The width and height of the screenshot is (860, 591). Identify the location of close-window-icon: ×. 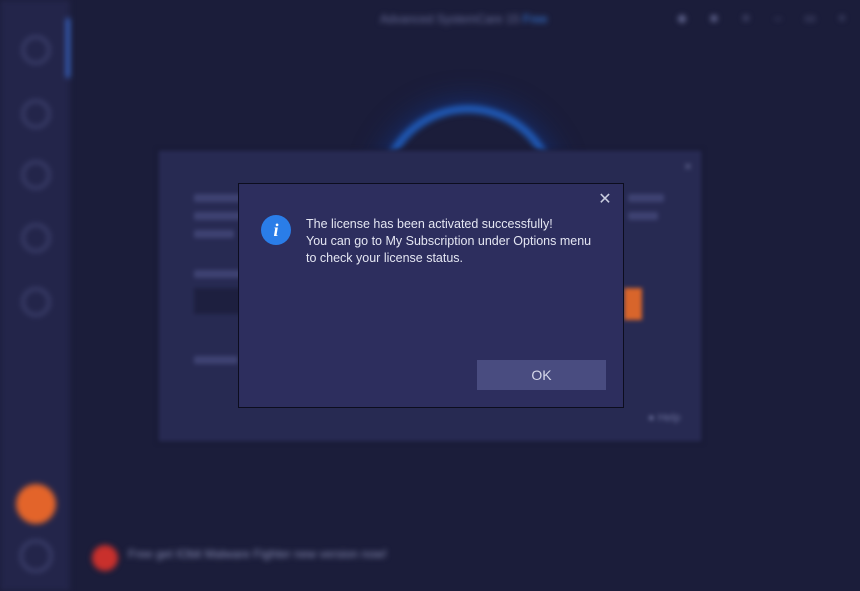
(842, 18).